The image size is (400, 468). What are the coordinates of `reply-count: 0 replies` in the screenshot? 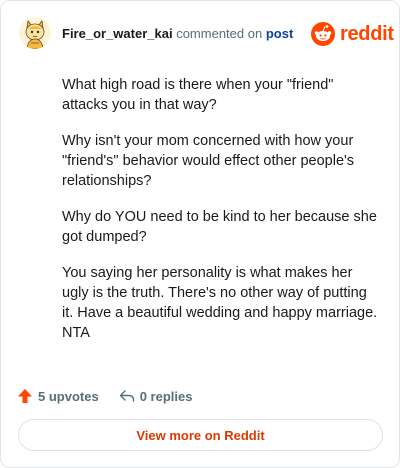 It's located at (166, 396).